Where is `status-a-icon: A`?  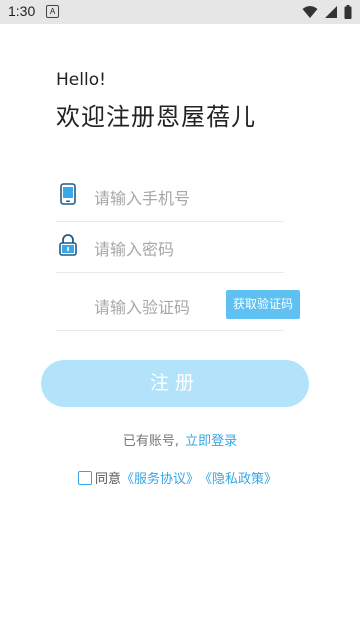
status-a-icon: A is located at coordinates (52, 11).